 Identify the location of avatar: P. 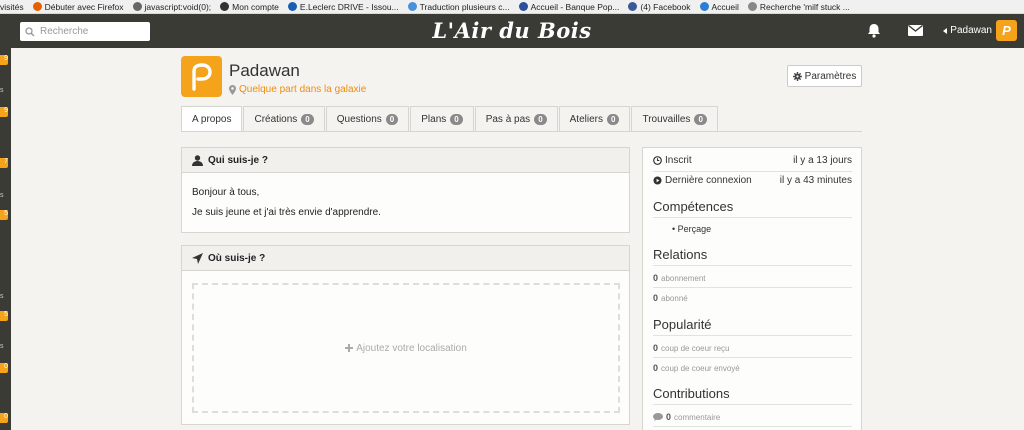
(1006, 30).